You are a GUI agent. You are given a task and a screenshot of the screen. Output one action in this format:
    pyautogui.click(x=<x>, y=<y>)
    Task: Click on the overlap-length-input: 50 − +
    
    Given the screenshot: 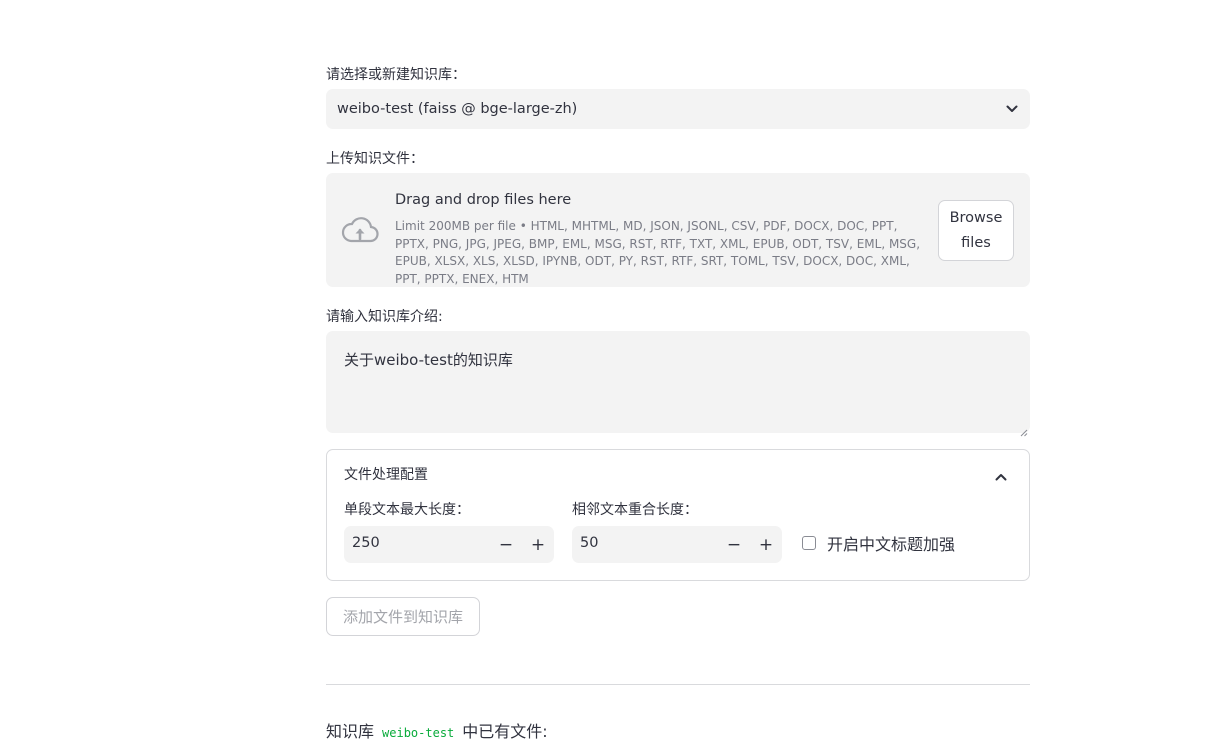 What is the action you would take?
    pyautogui.click(x=677, y=544)
    